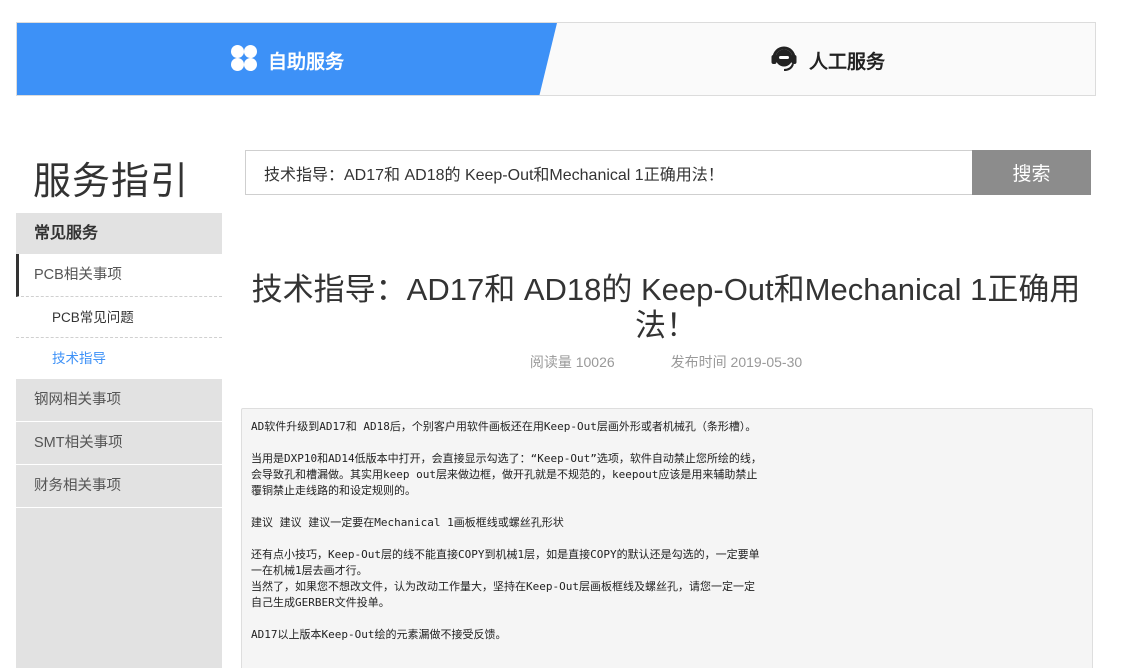 This screenshot has width=1135, height=668. What do you see at coordinates (111, 182) in the screenshot?
I see `page-title: 服务指引` at bounding box center [111, 182].